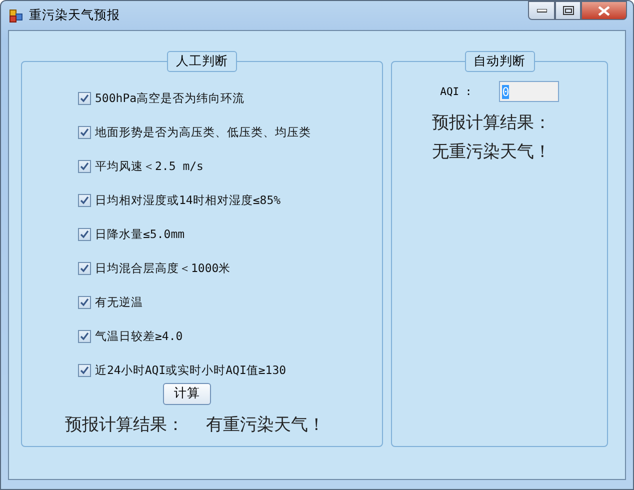  Describe the element at coordinates (170, 98) in the screenshot. I see `checkbox-label: 500hPa高空是否为纬向环流` at that location.